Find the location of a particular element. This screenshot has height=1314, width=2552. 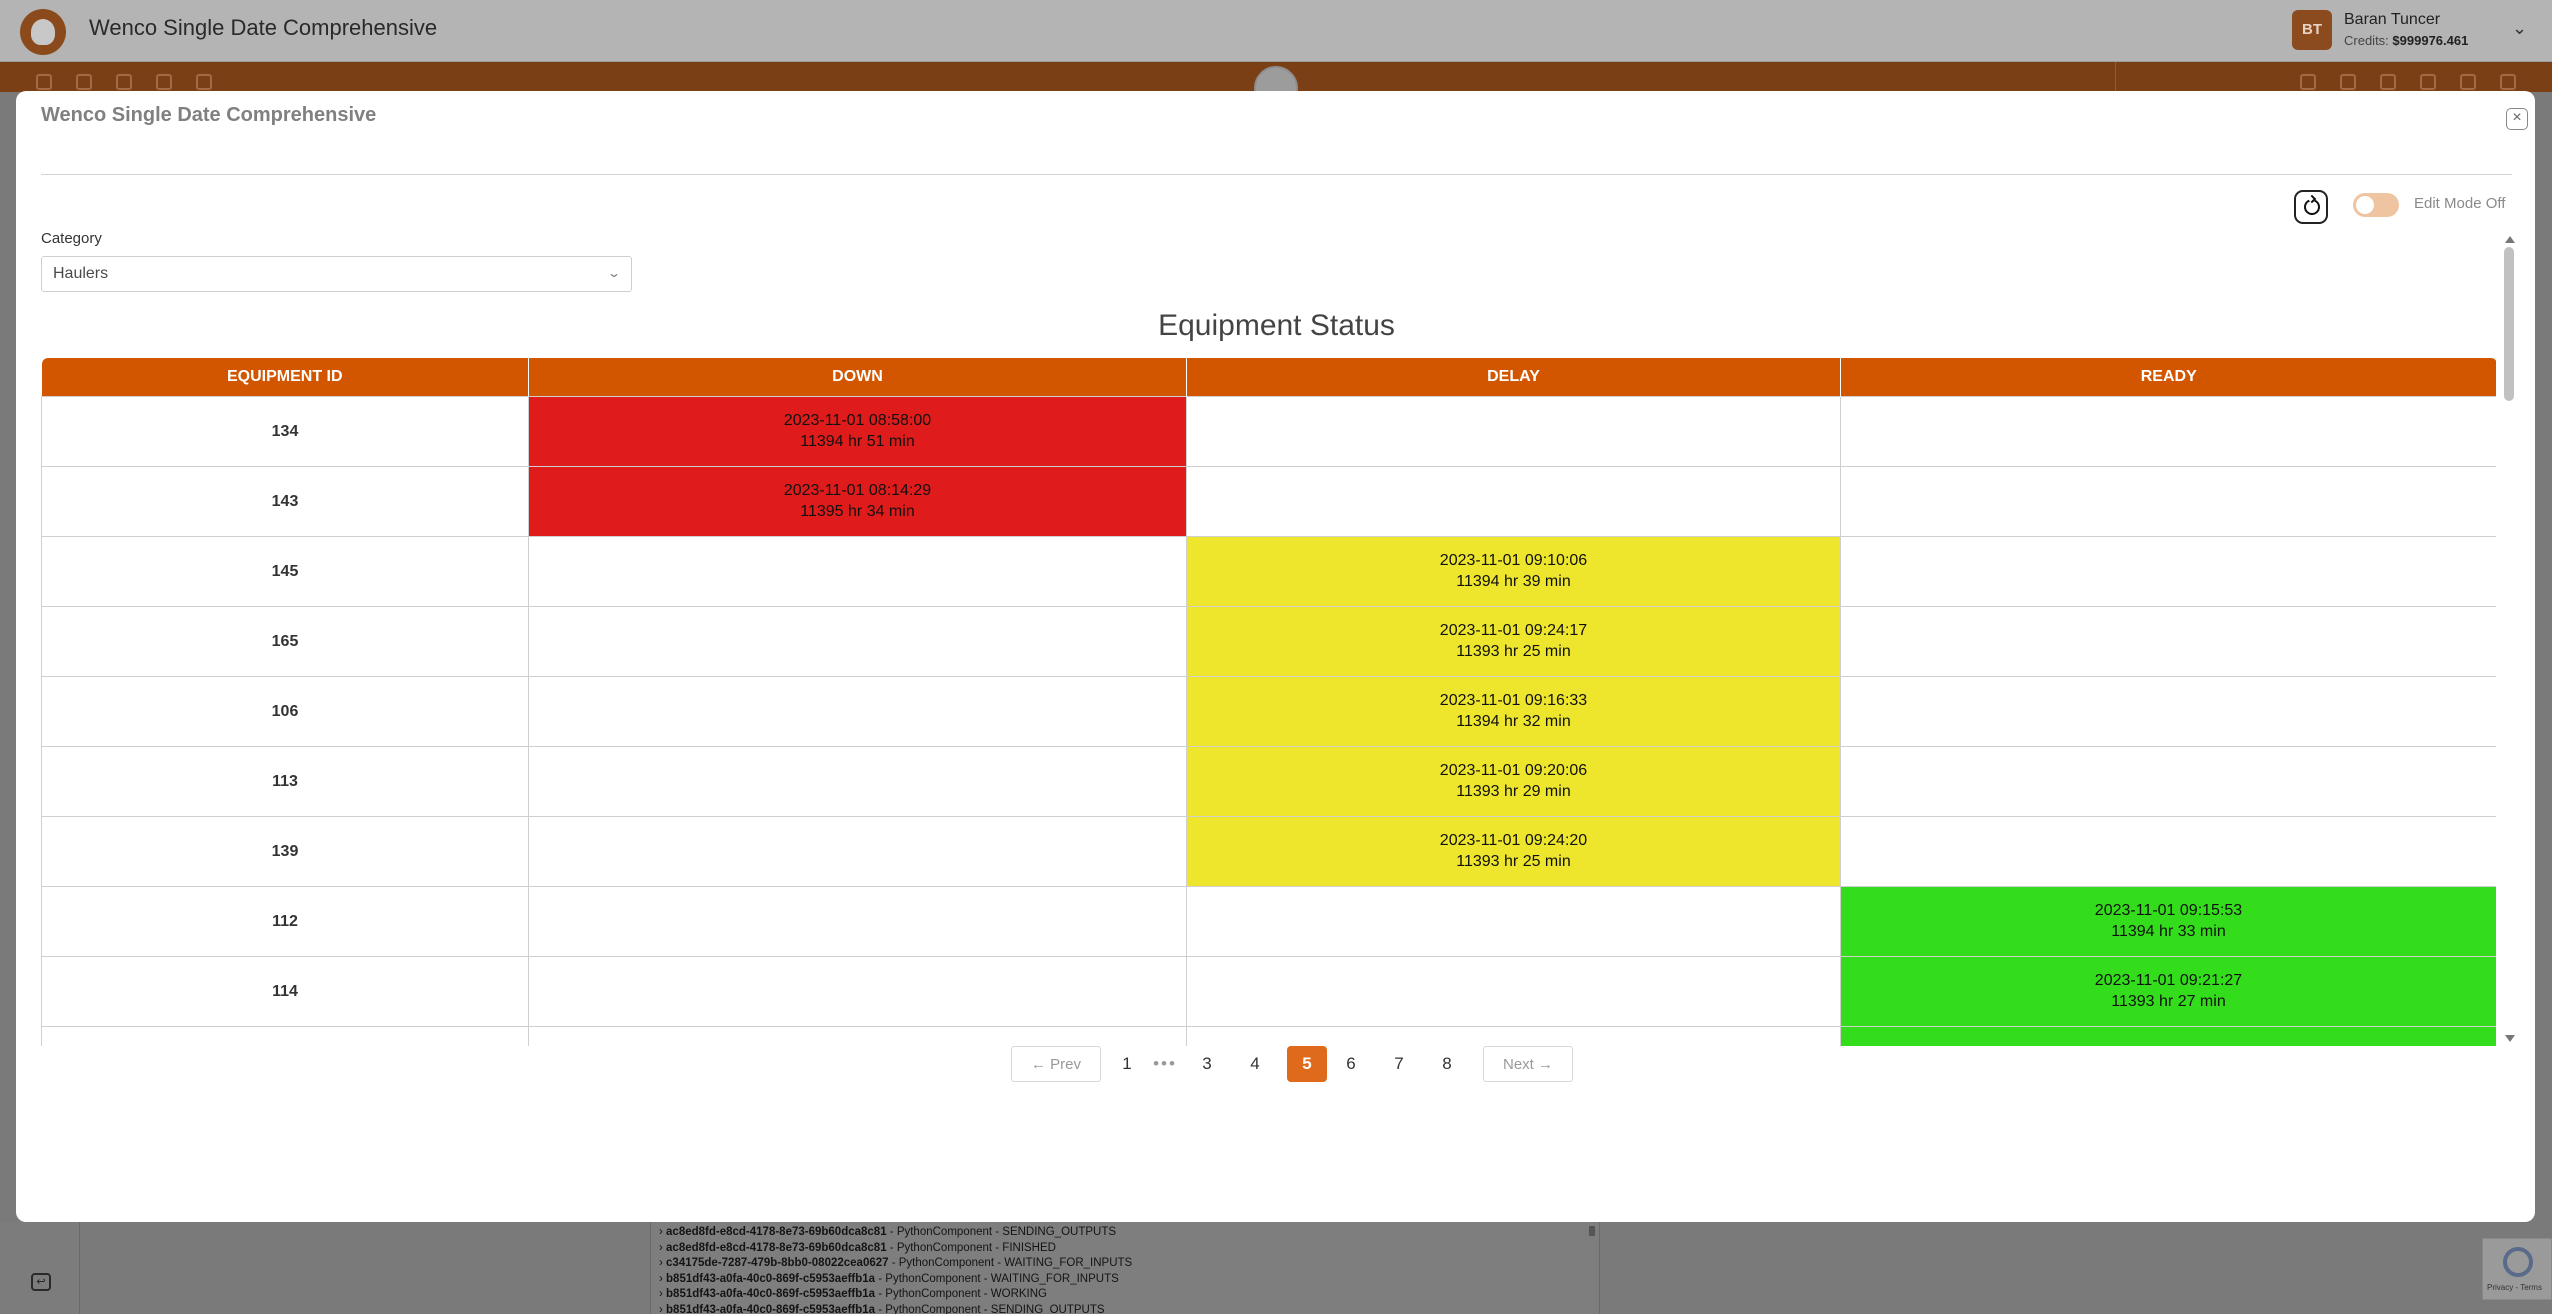

table-row: 165 2023-11-01 09:24:17 11393 hr 25 min is located at coordinates (1268, 641).